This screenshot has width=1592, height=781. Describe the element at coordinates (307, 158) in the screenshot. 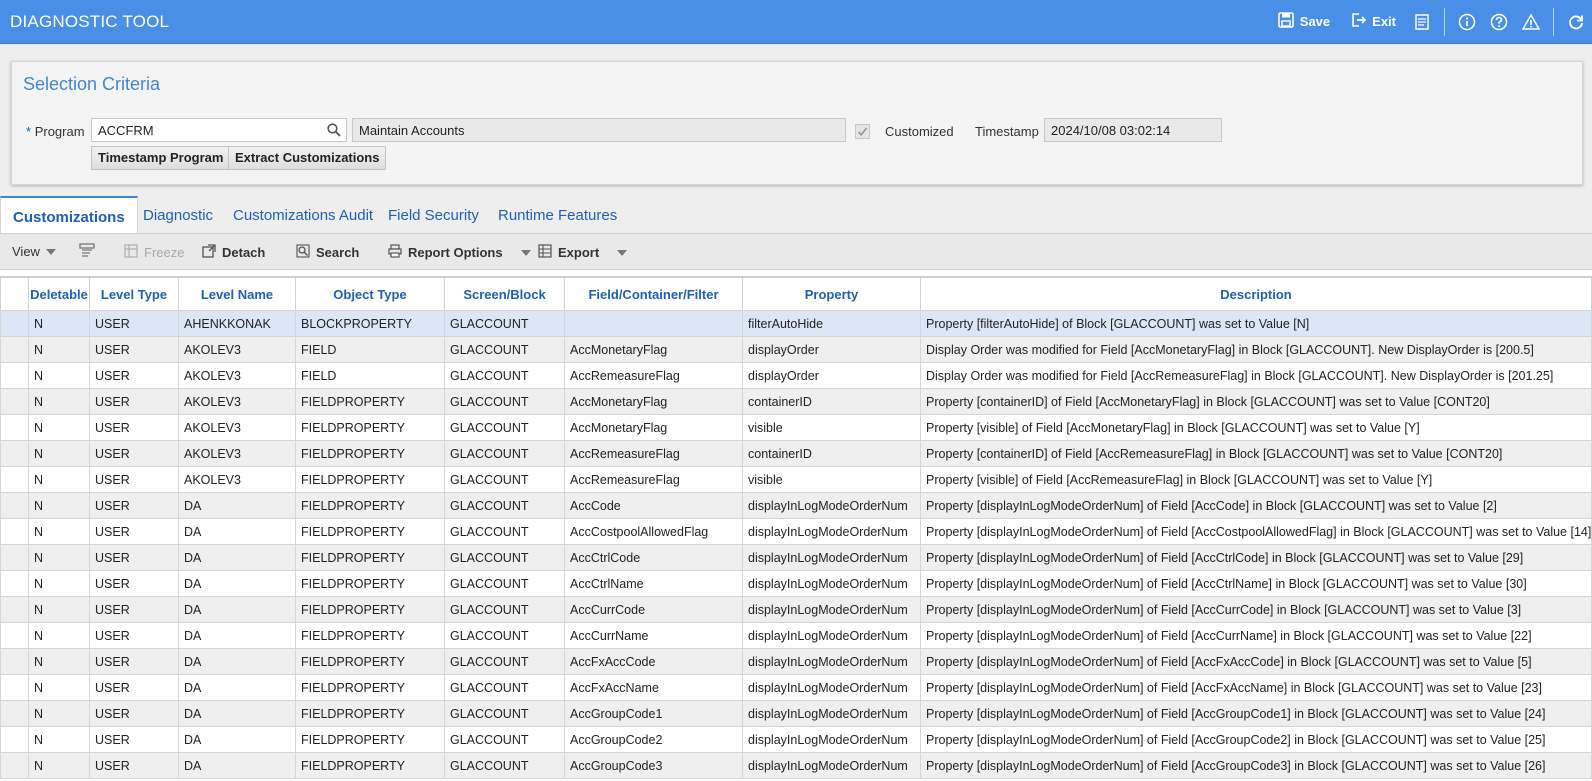

I see `extract-customizations-button: Extract Customizations` at that location.